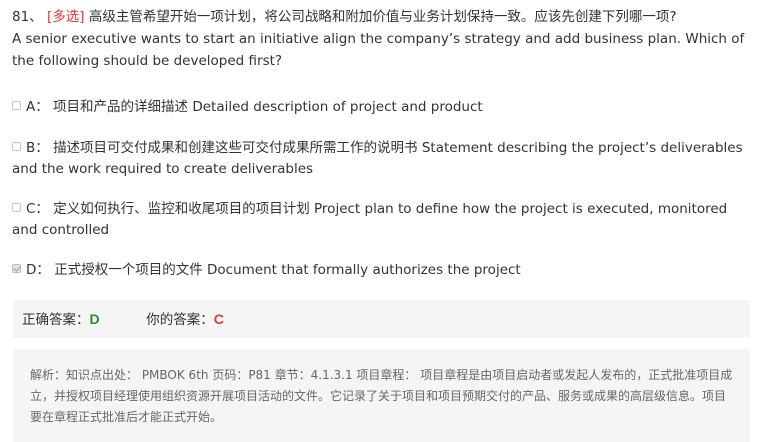 The width and height of the screenshot is (760, 442). I want to click on your-answer-value: C, so click(218, 319).